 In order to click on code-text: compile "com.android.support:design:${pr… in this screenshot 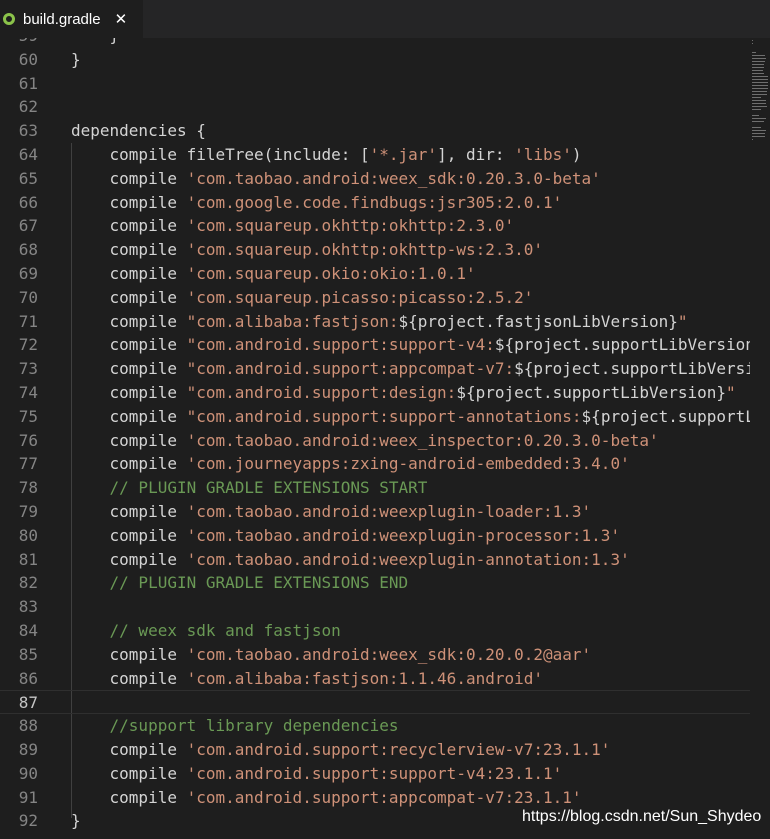, I will do `click(403, 393)`.